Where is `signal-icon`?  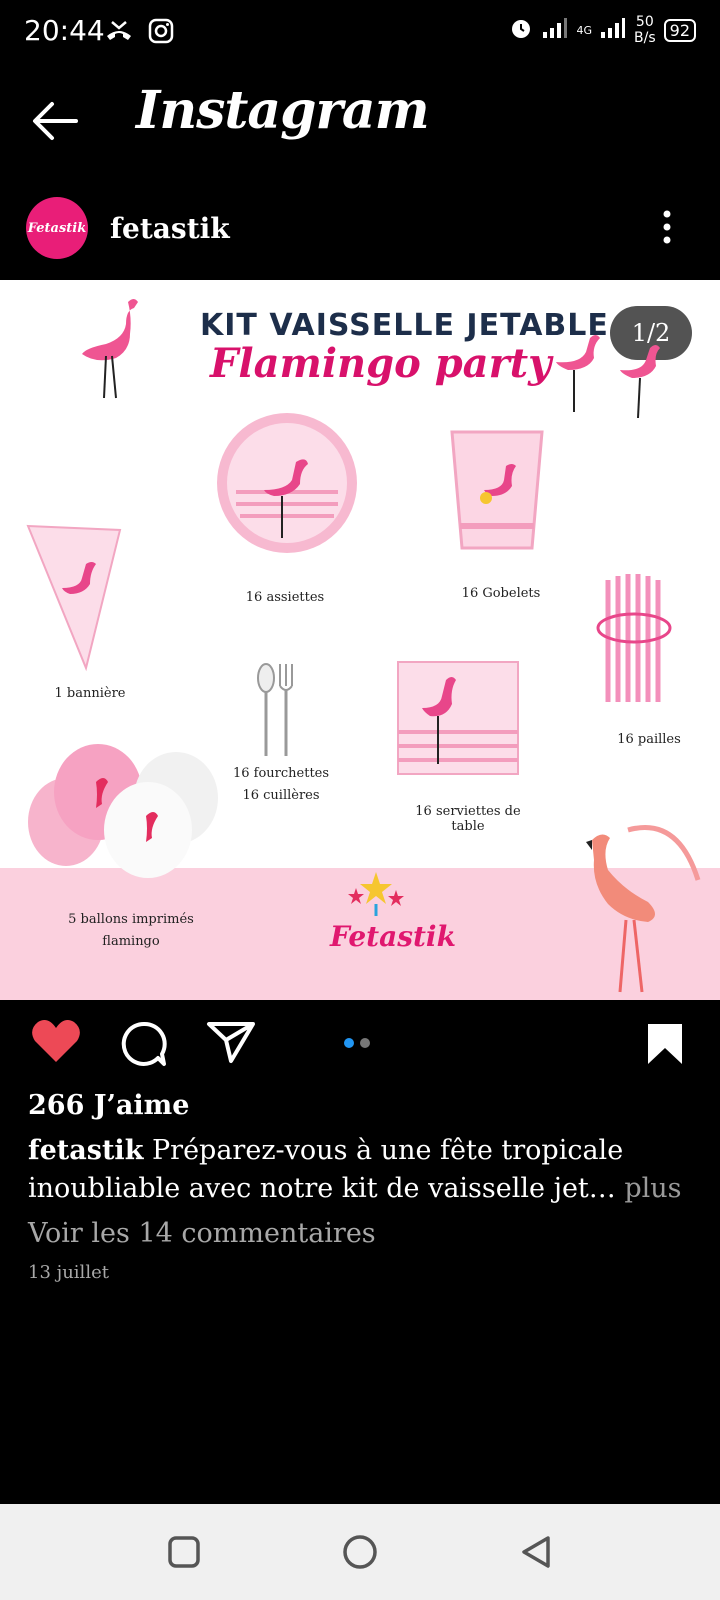
signal-icon is located at coordinates (555, 30).